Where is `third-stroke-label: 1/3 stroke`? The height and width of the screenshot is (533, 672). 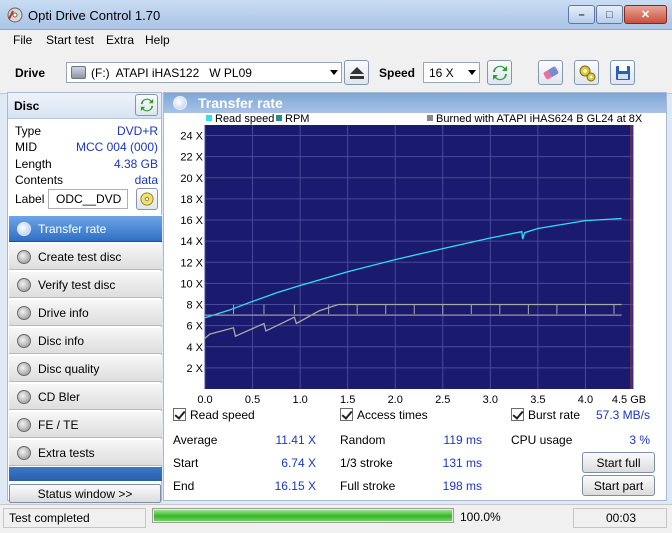
third-stroke-label: 1/3 stroke is located at coordinates (366, 463).